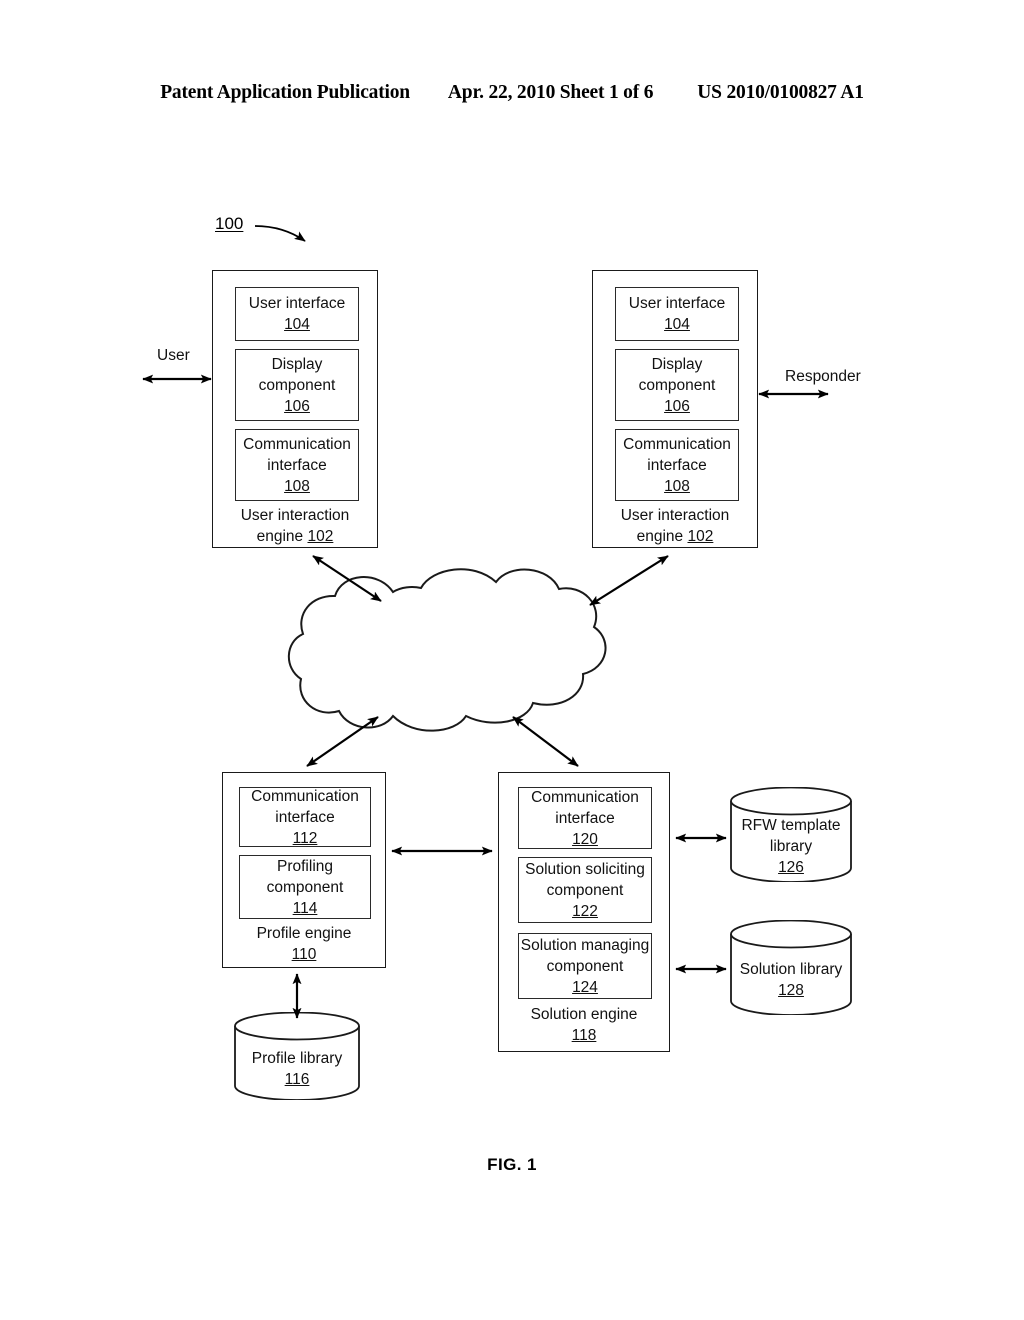 The height and width of the screenshot is (1320, 1024). I want to click on network-label: Network, so click(485, 637).